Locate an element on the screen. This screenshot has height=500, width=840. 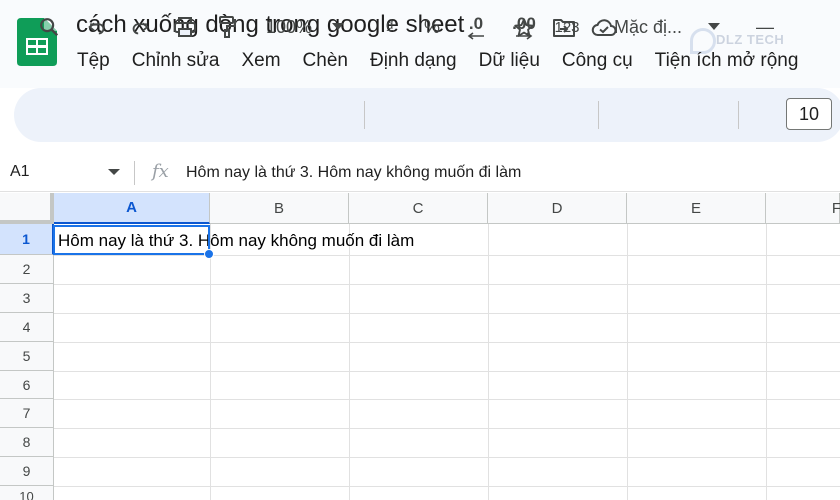
menu-file: Tệp is located at coordinates (93, 61).